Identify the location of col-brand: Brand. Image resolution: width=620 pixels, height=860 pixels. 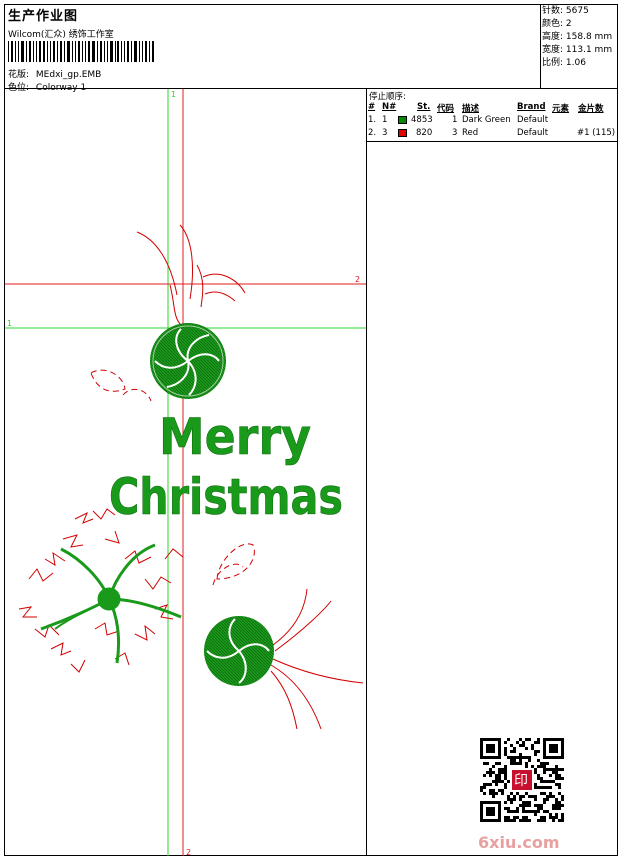
(531, 107).